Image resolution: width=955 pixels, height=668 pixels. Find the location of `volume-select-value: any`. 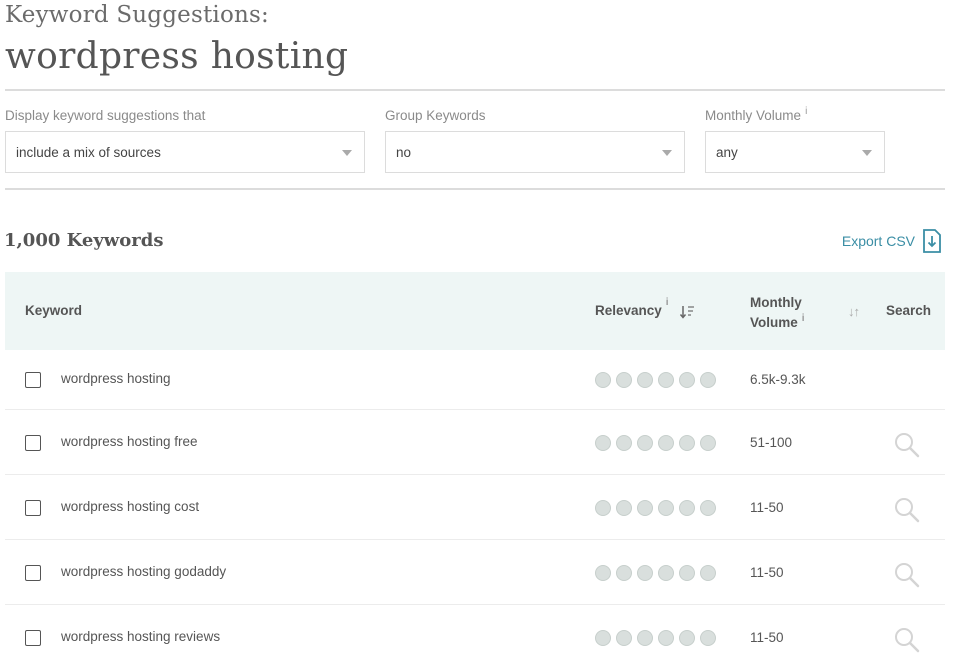

volume-select-value: any is located at coordinates (727, 152).